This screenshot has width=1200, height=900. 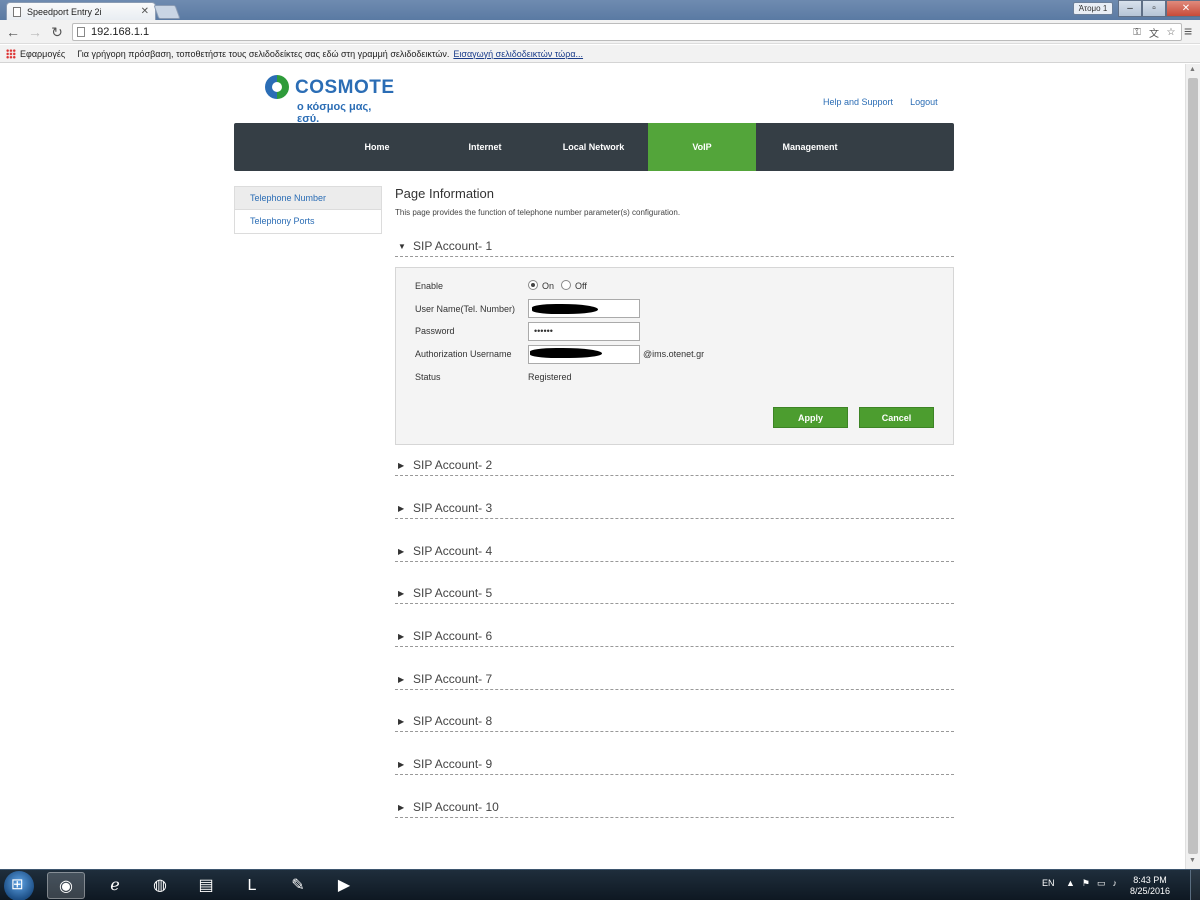 What do you see at coordinates (57, 32) in the screenshot?
I see `reload-icon: ↻` at bounding box center [57, 32].